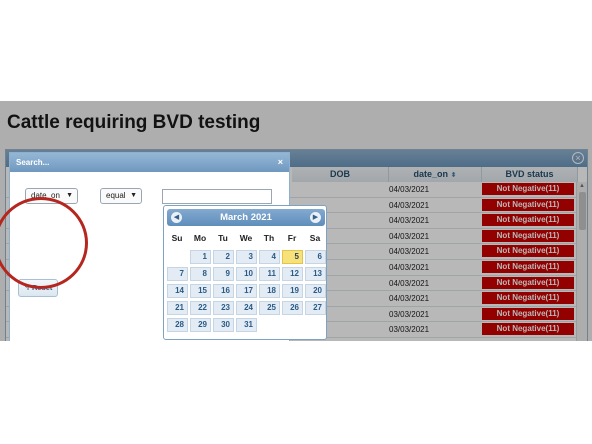 This screenshot has height=444, width=592. I want to click on calendar-day: 3, so click(246, 257).